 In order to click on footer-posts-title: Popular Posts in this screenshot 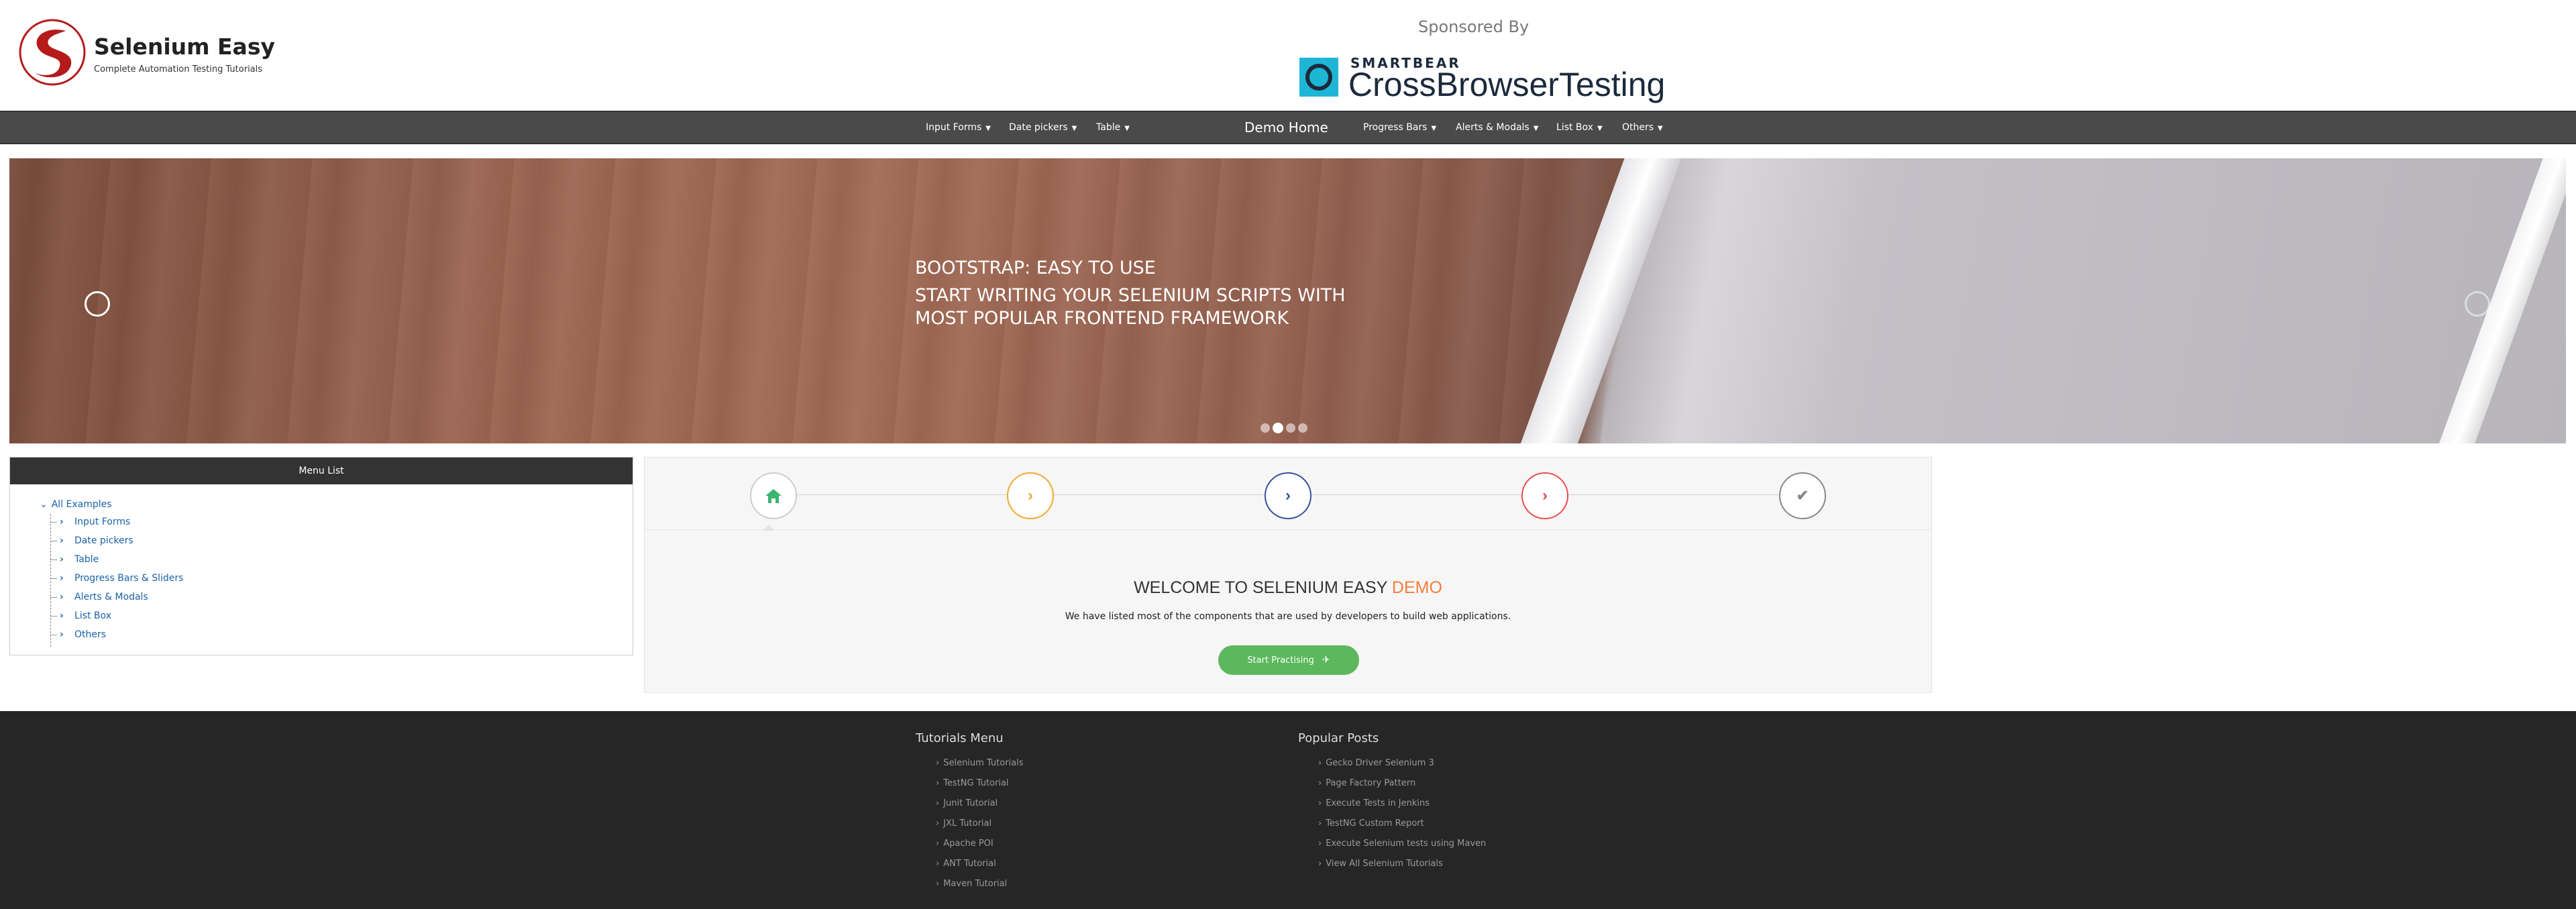, I will do `click(1338, 738)`.